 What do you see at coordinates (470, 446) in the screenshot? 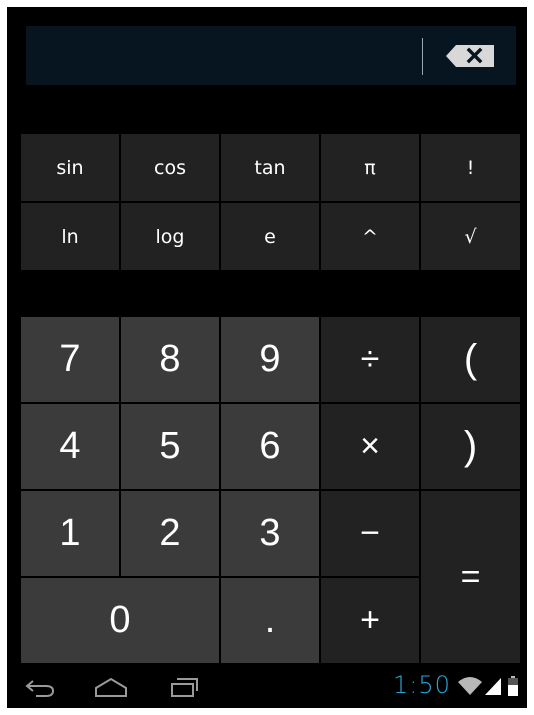
I see `close-paren-key: )` at bounding box center [470, 446].